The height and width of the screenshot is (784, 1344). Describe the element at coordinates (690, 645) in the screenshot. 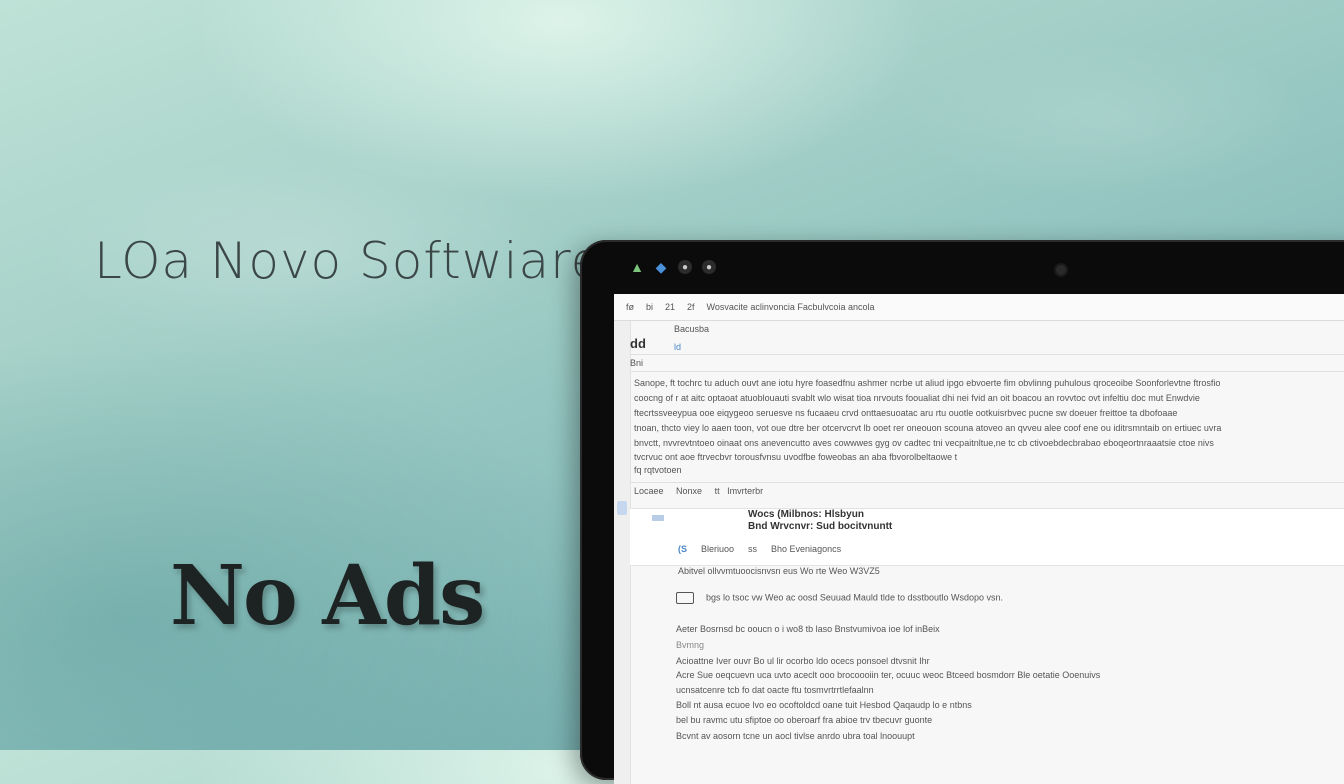

I see `body-line: Bvmng` at that location.